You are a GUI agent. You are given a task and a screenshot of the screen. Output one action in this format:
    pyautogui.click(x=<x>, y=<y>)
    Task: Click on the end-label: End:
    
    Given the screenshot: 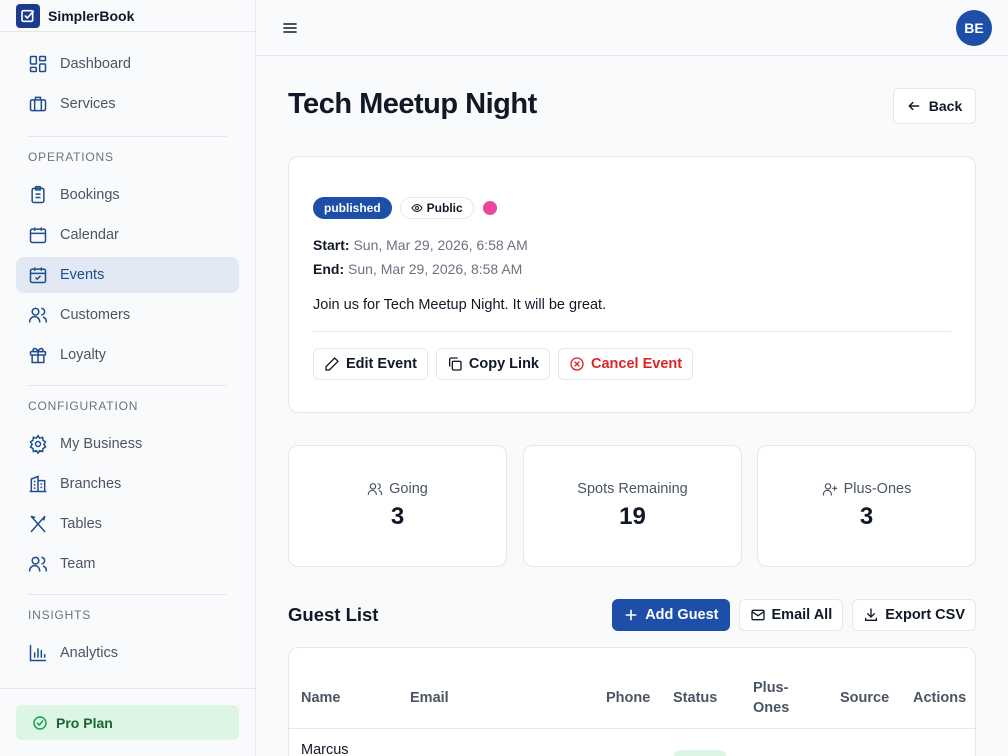 What is the action you would take?
    pyautogui.click(x=329, y=269)
    